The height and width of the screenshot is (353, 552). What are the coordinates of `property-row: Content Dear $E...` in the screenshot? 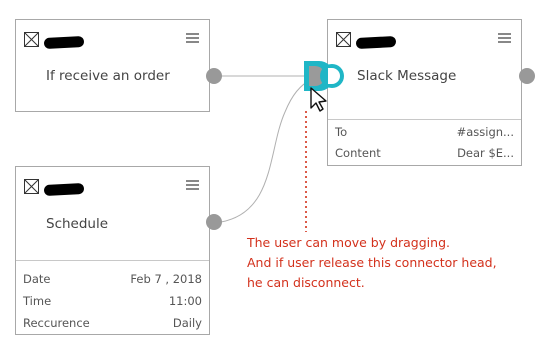 It's located at (424, 153).